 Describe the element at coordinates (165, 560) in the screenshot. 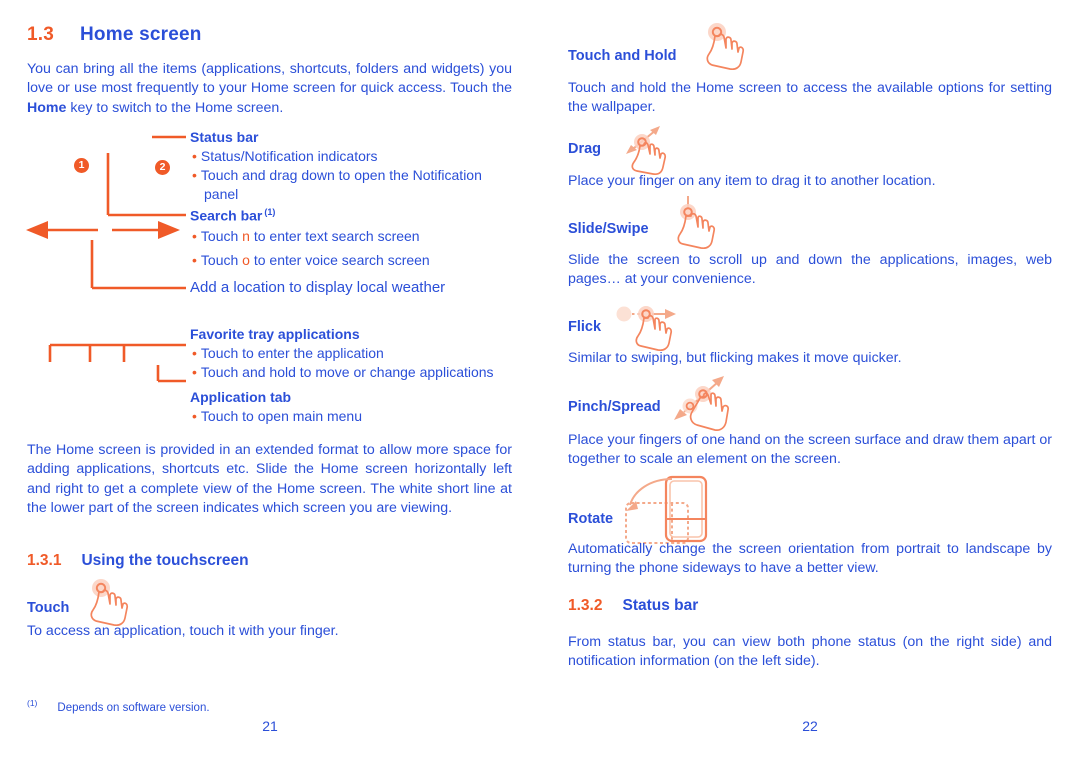

I see `subsection-title: Using the touchscreen` at that location.